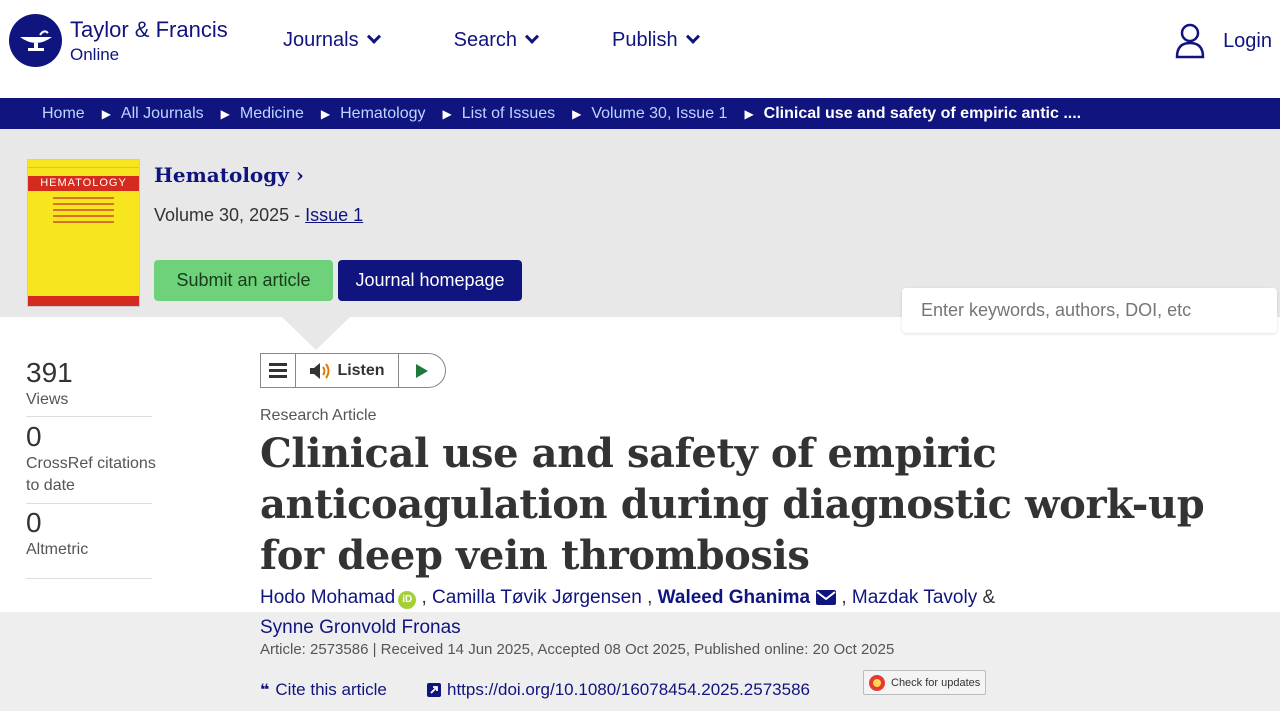  I want to click on metric-views-value: 391, so click(49, 372).